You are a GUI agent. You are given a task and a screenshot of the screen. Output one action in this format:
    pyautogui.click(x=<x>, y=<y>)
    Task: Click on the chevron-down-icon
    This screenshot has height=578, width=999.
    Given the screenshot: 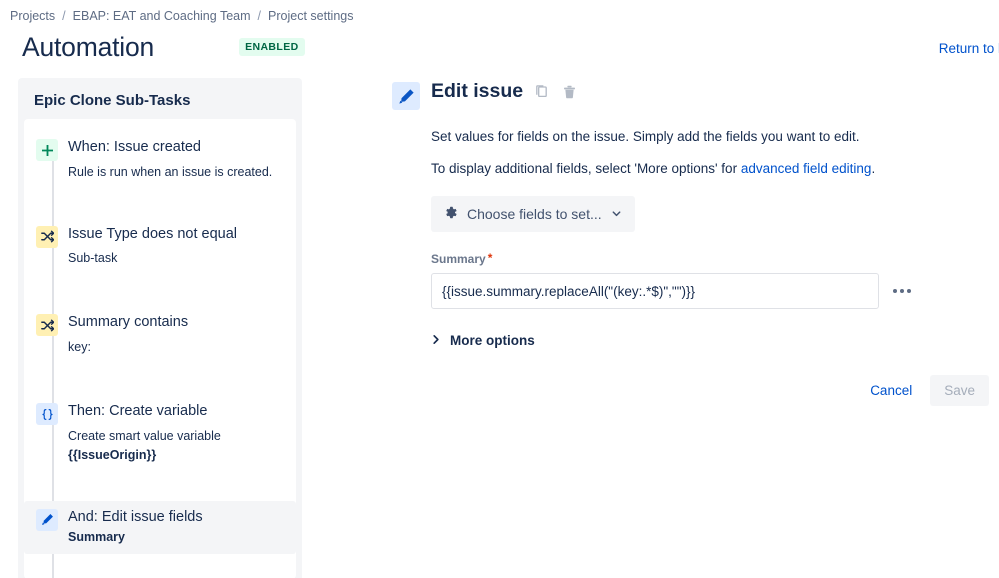 What is the action you would take?
    pyautogui.click(x=616, y=214)
    